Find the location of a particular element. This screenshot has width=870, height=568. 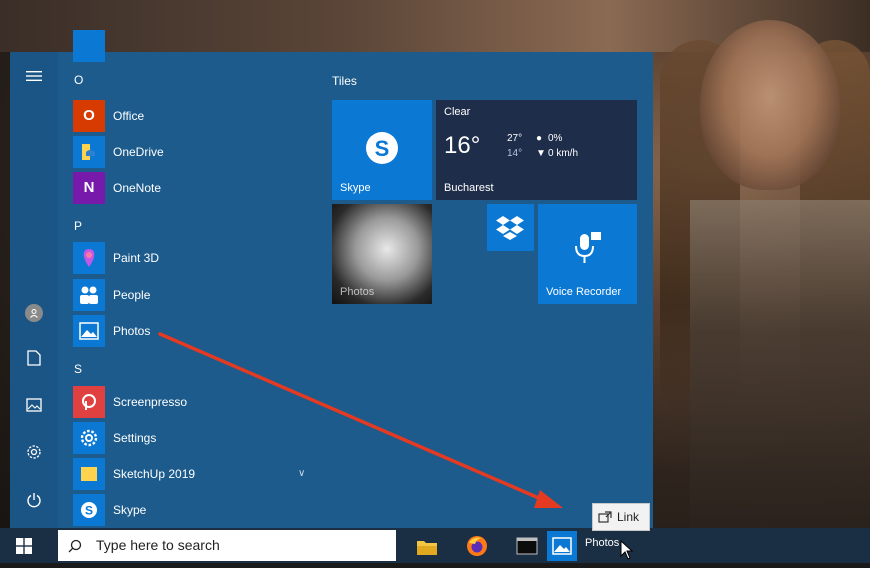

tile-voice-recorder: Voice Recorder is located at coordinates (587, 254).